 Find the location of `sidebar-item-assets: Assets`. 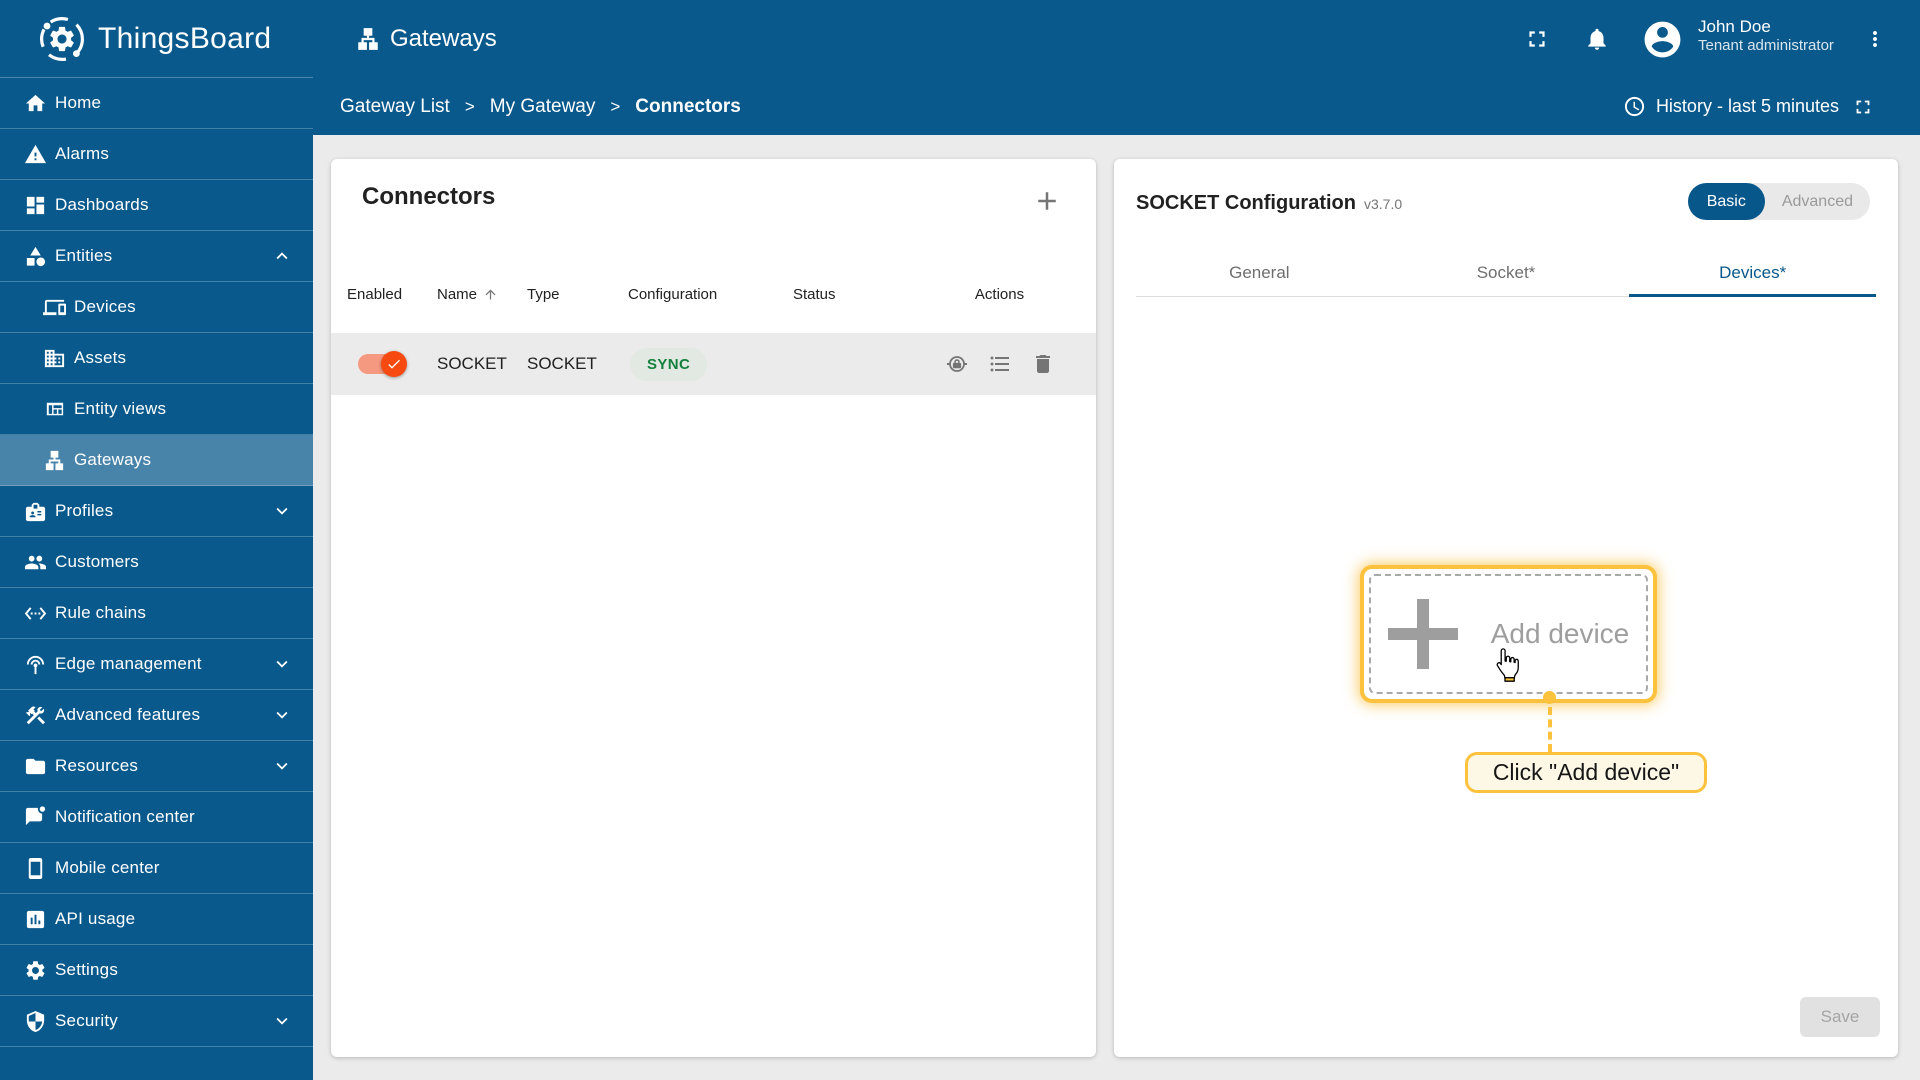

sidebar-item-assets: Assets is located at coordinates (156, 358).